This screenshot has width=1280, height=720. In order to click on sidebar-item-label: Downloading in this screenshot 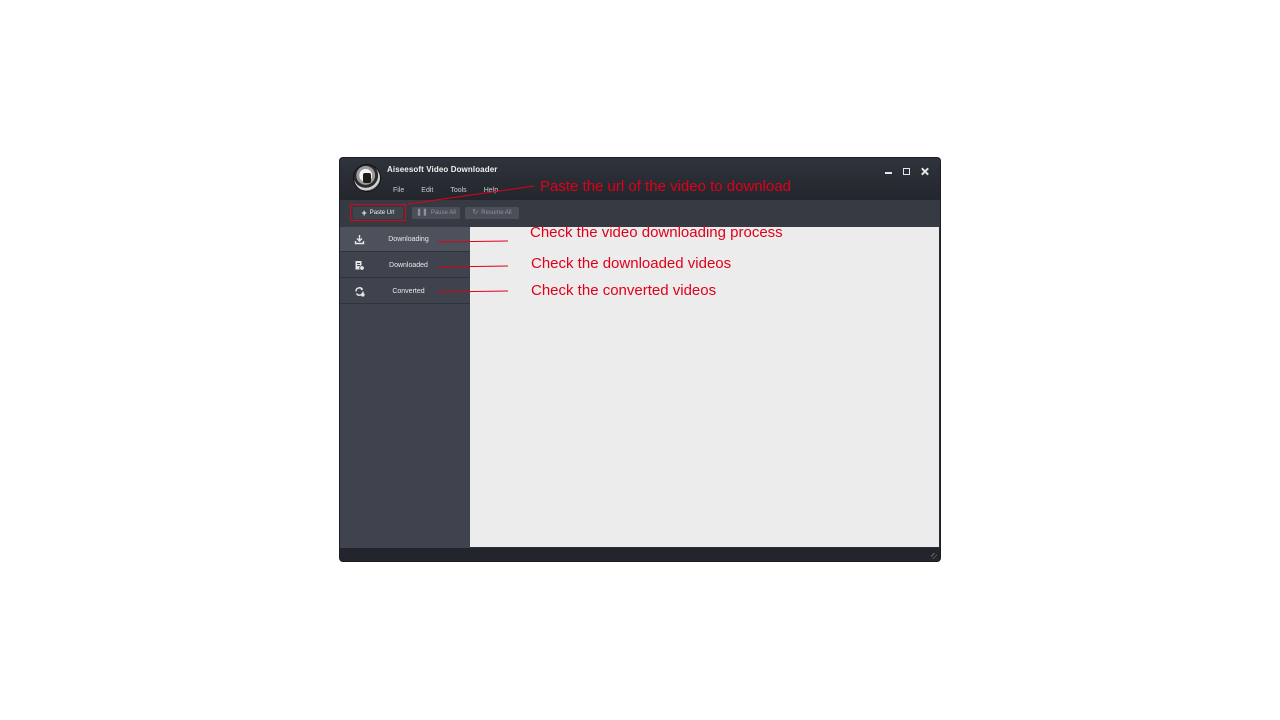, I will do `click(408, 239)`.